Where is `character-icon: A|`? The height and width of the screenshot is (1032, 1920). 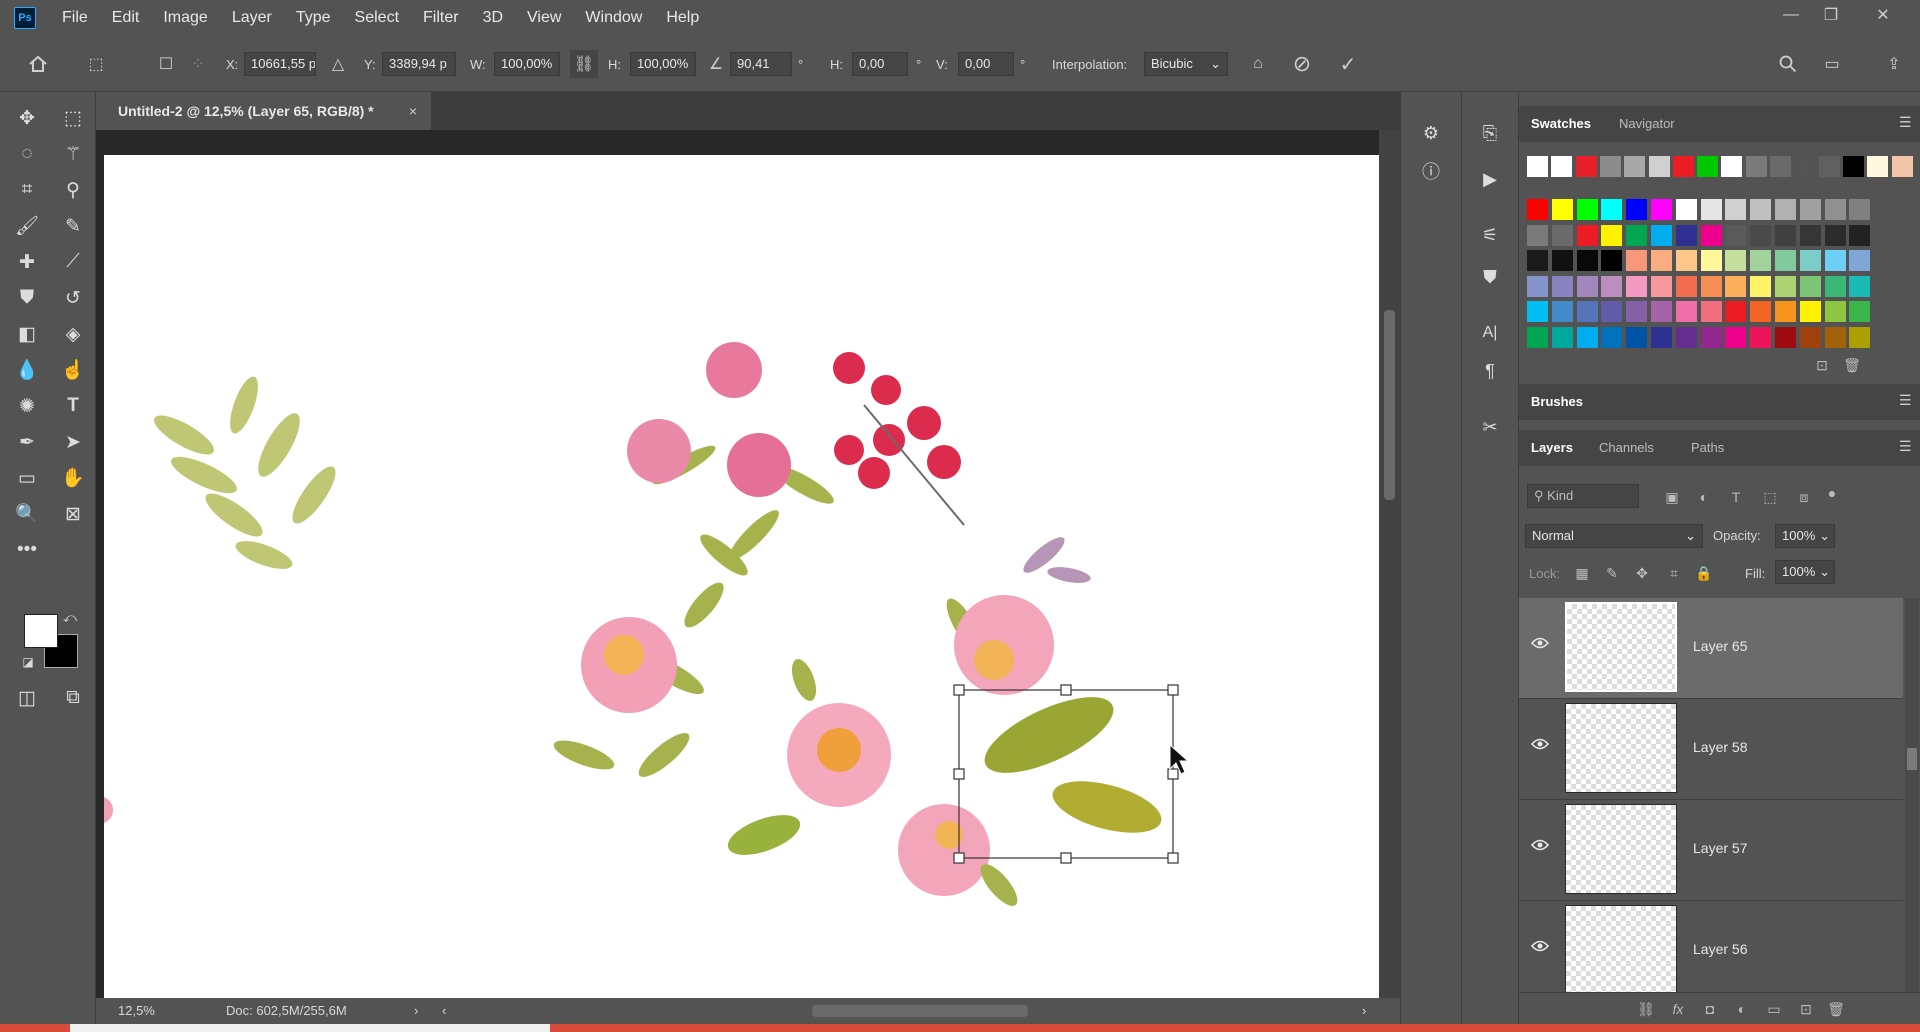 character-icon: A| is located at coordinates (1490, 333).